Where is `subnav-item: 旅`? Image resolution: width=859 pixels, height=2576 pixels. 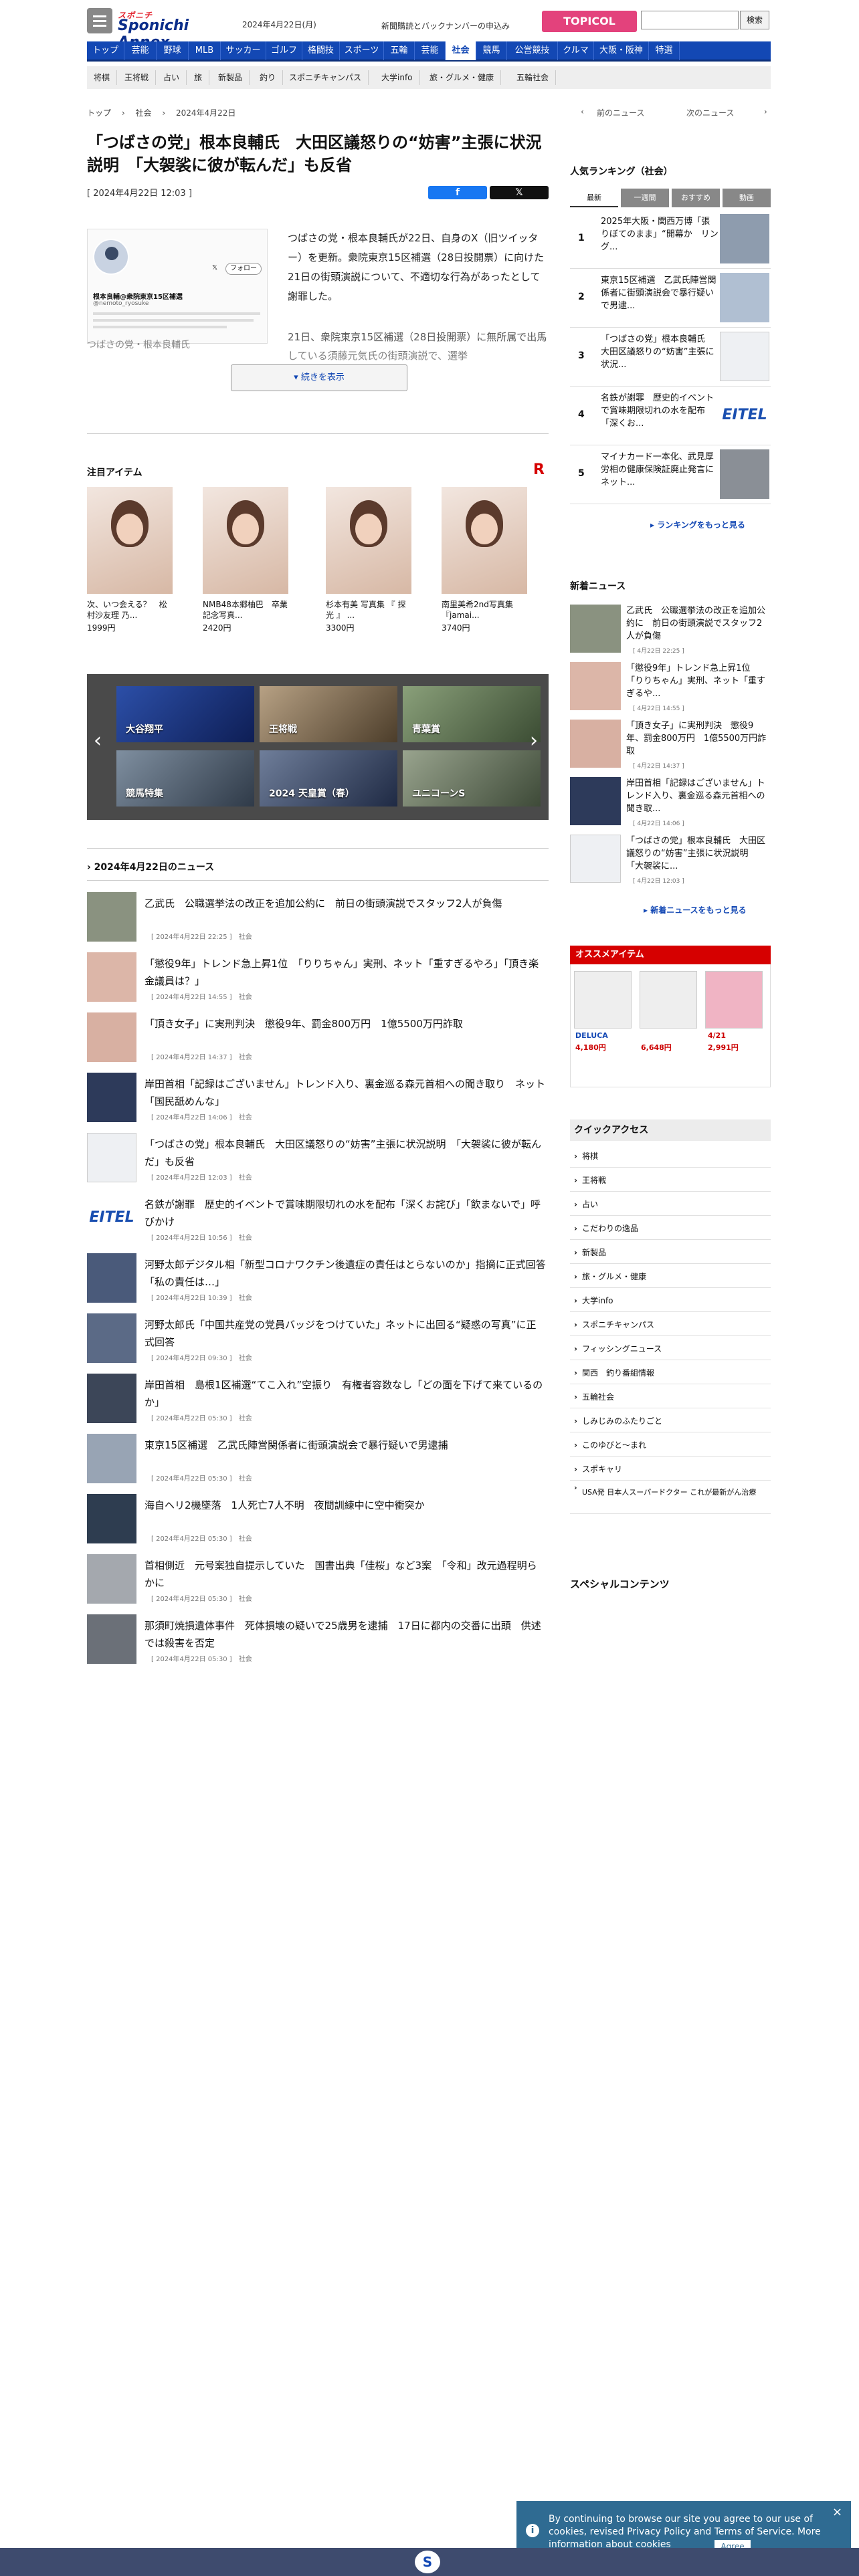 subnav-item: 旅 is located at coordinates (198, 77).